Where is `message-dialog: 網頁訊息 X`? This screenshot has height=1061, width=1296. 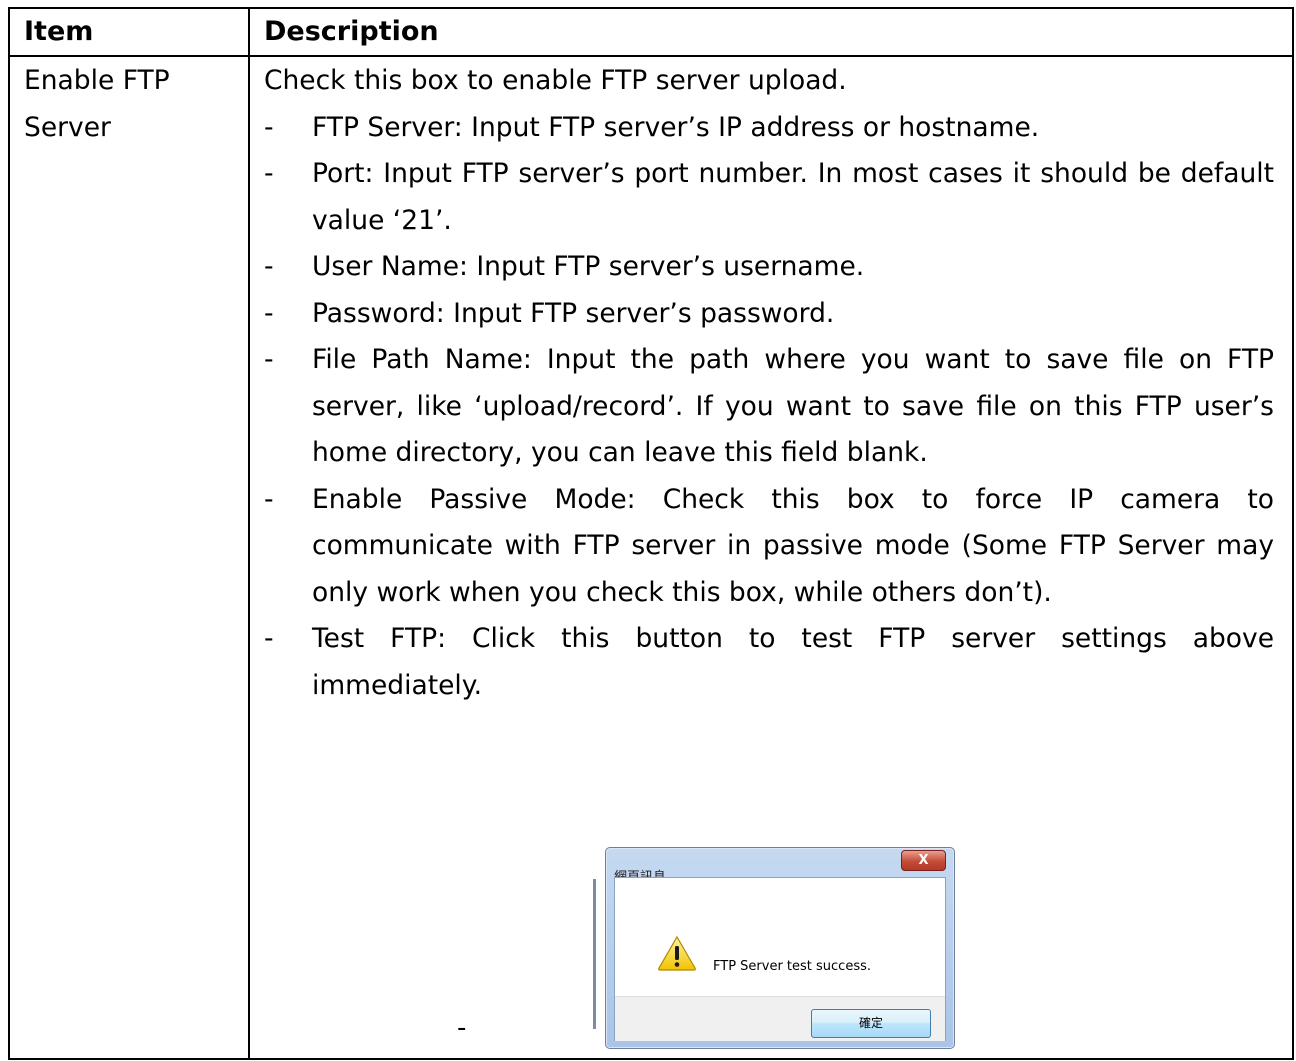
message-dialog: 網頁訊息 X is located at coordinates (780, 948).